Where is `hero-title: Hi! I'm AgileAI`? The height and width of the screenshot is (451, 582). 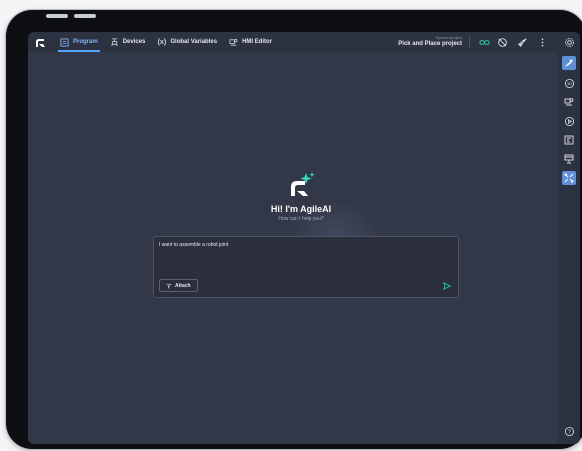
hero-title: Hi! I'm AgileAI is located at coordinates (301, 209).